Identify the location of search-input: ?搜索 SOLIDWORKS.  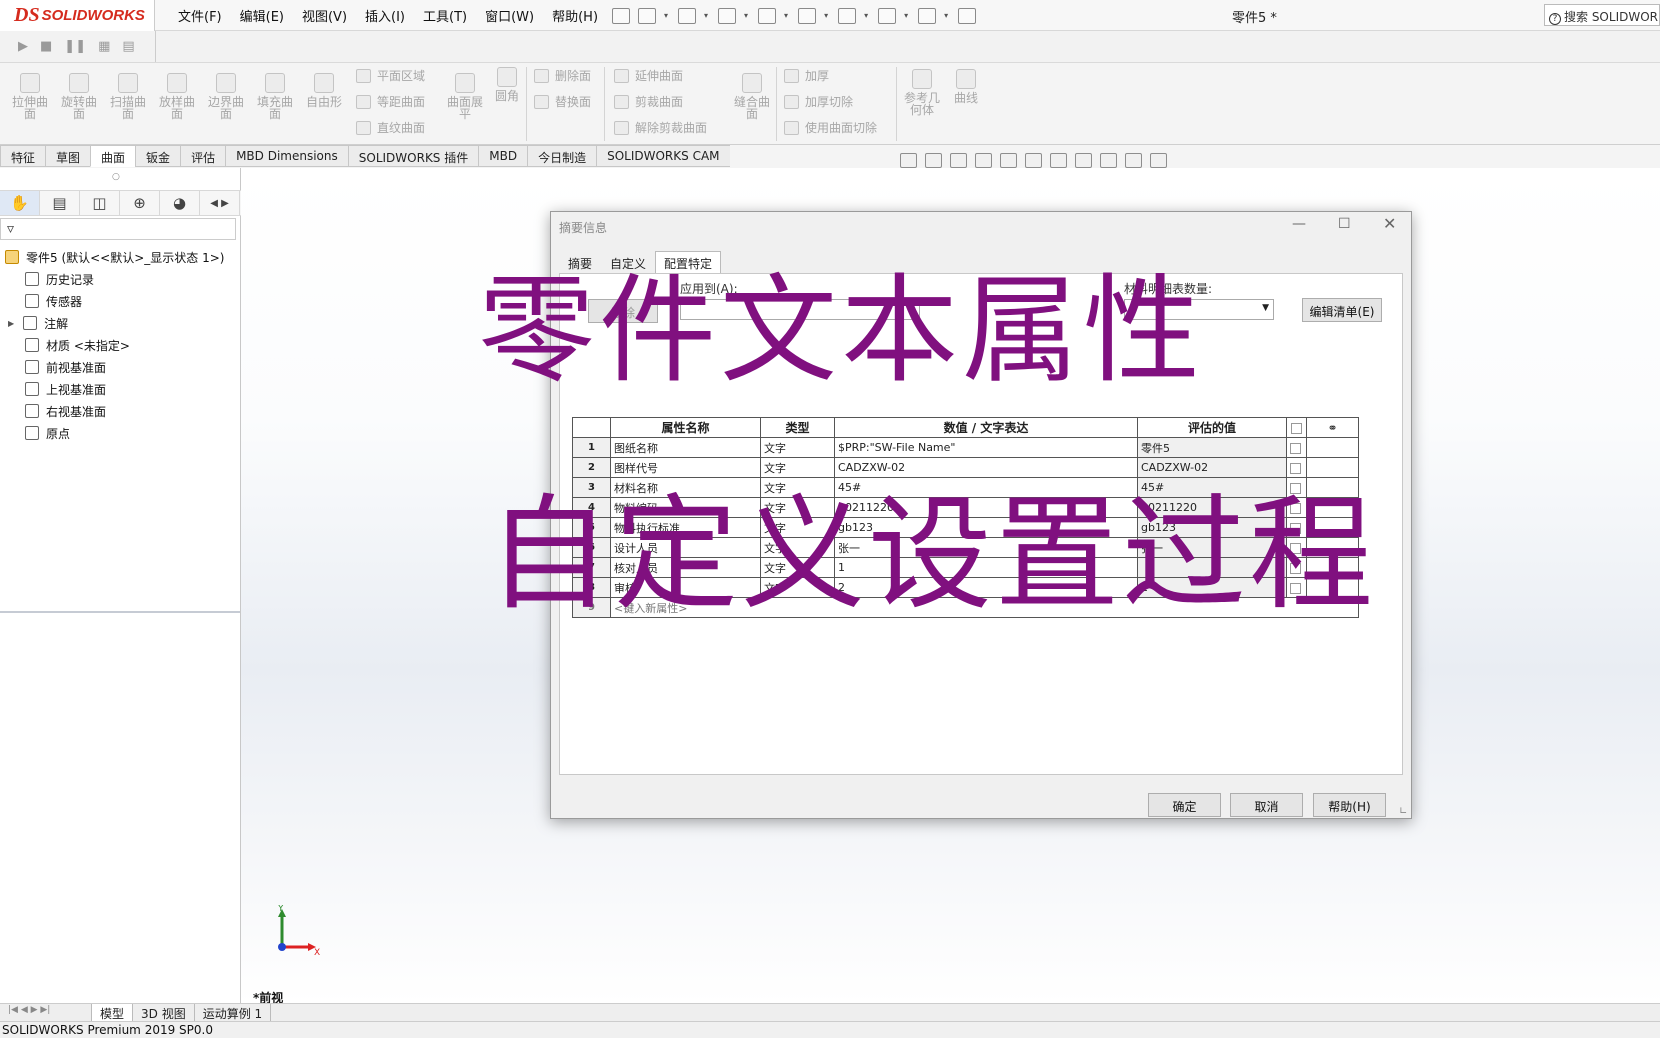
(1602, 15).